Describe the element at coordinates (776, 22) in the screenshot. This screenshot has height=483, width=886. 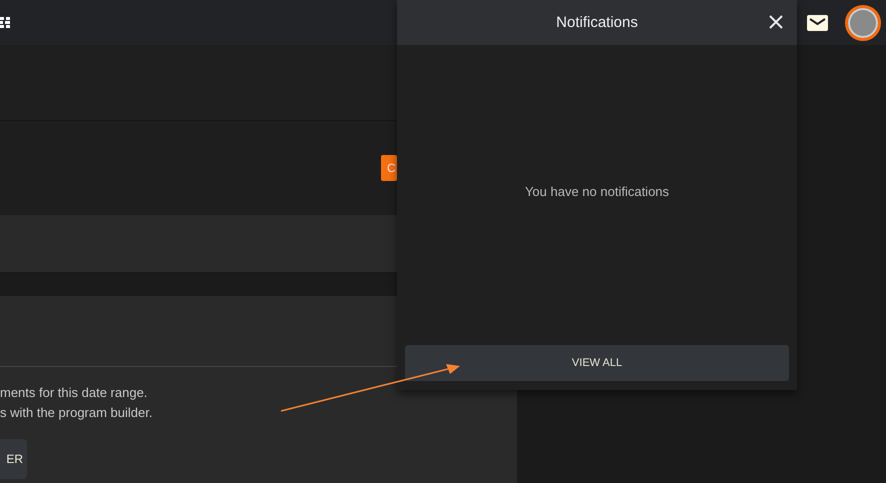
I see `close-icon` at that location.